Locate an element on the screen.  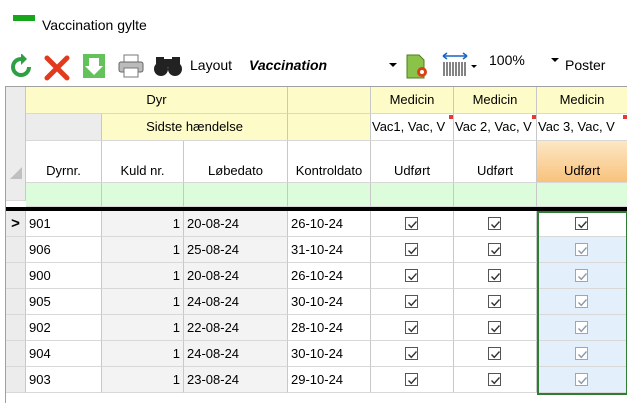
layout-settings-icon is located at coordinates (417, 67).